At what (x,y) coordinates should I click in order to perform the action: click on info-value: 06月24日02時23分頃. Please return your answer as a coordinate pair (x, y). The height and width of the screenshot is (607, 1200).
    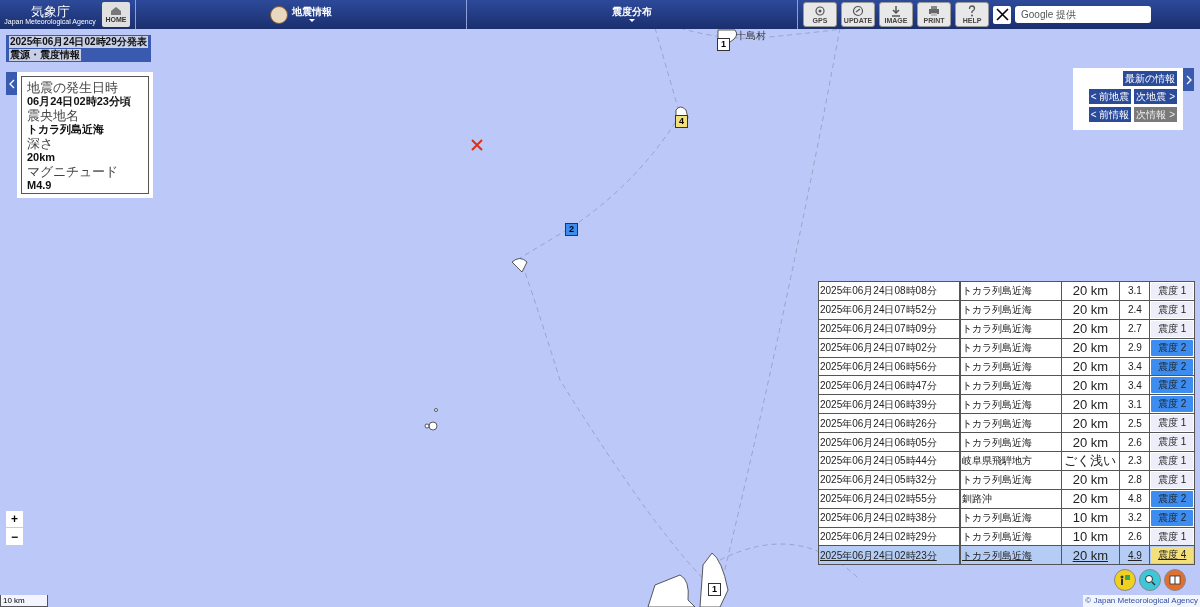
    Looking at the image, I should click on (79, 101).